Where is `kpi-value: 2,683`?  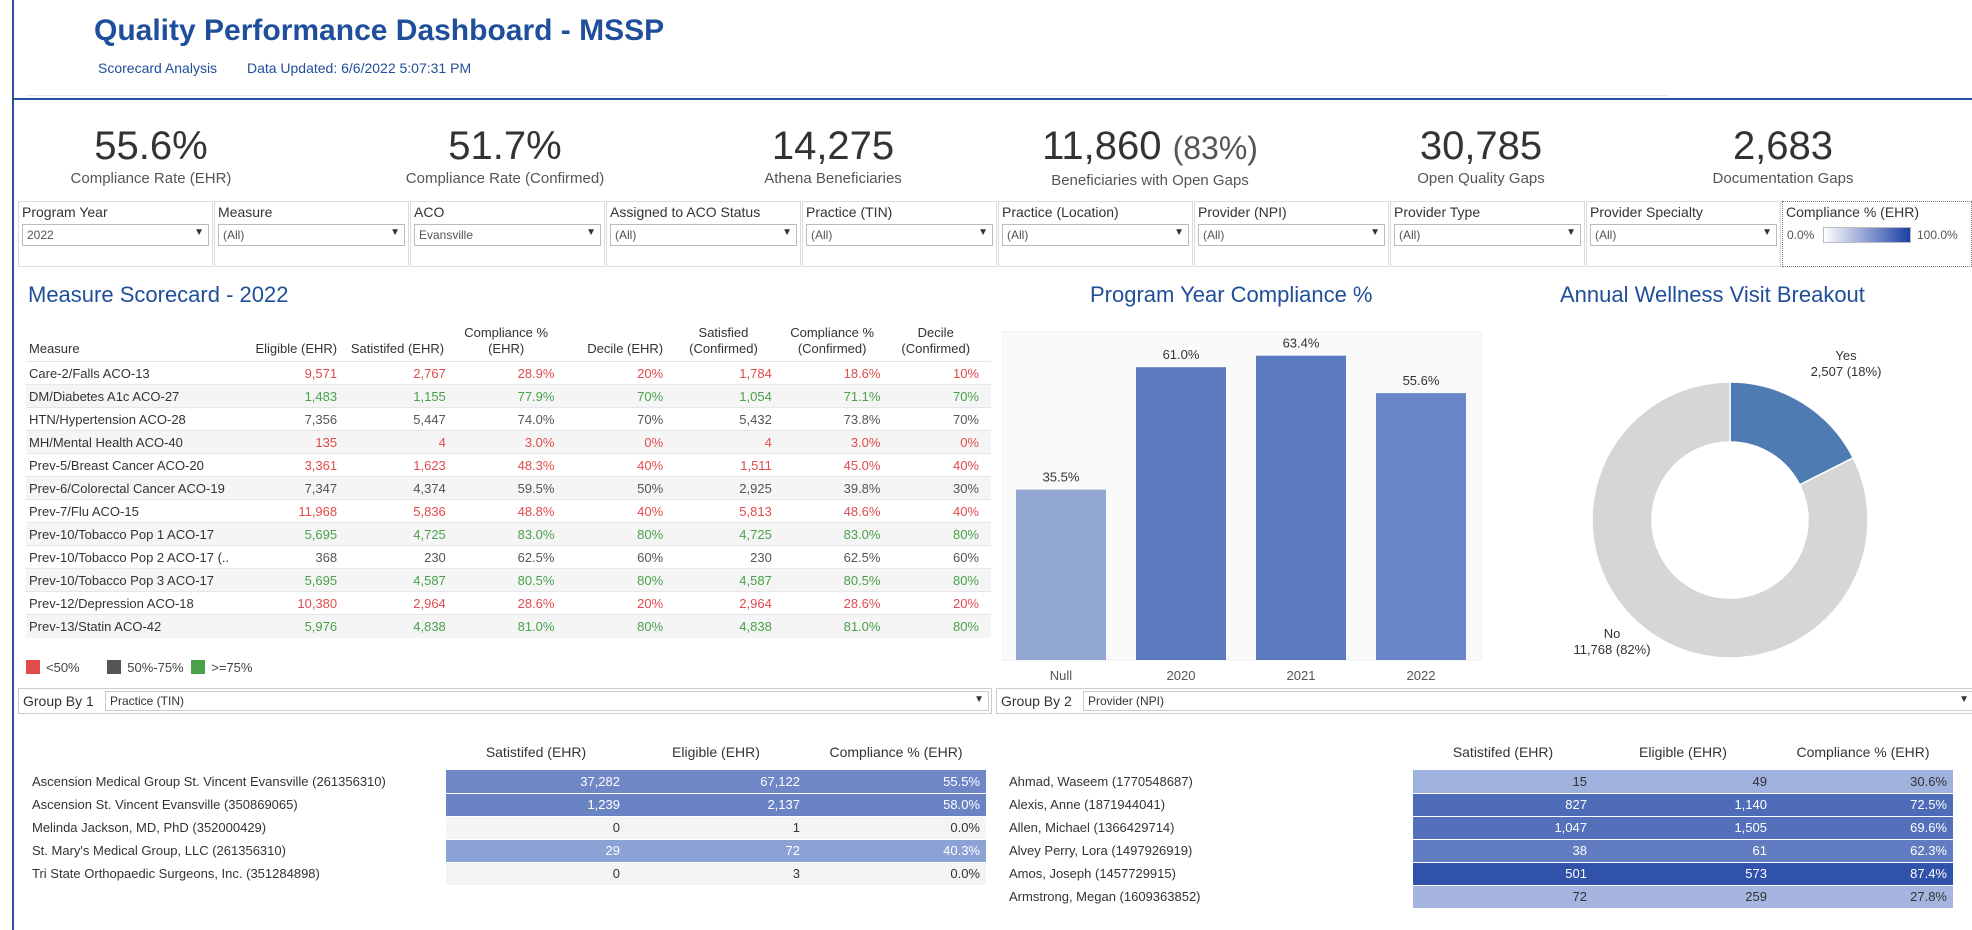
kpi-value: 2,683 is located at coordinates (1783, 146).